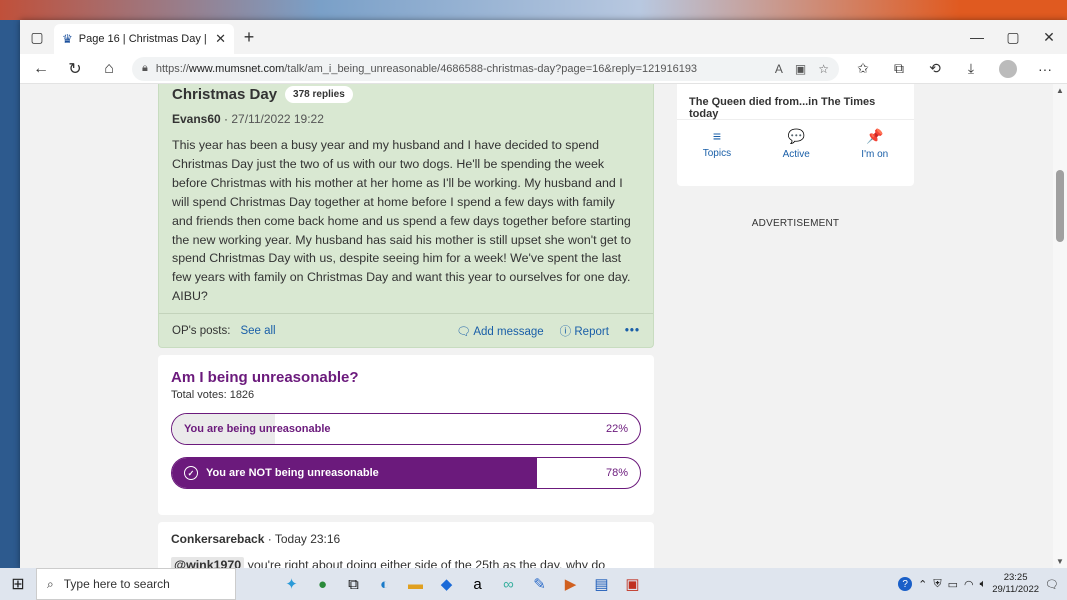 The image size is (1067, 600). Describe the element at coordinates (632, 331) in the screenshot. I see `more-options-icon: •••` at that location.